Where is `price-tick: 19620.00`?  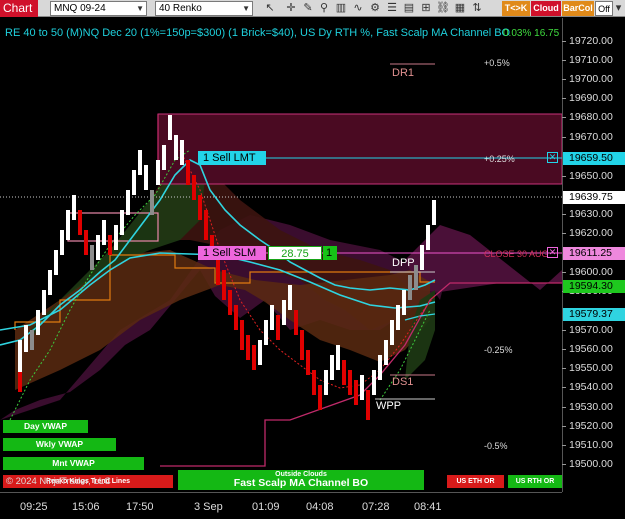 price-tick: 19620.00 is located at coordinates (587, 233).